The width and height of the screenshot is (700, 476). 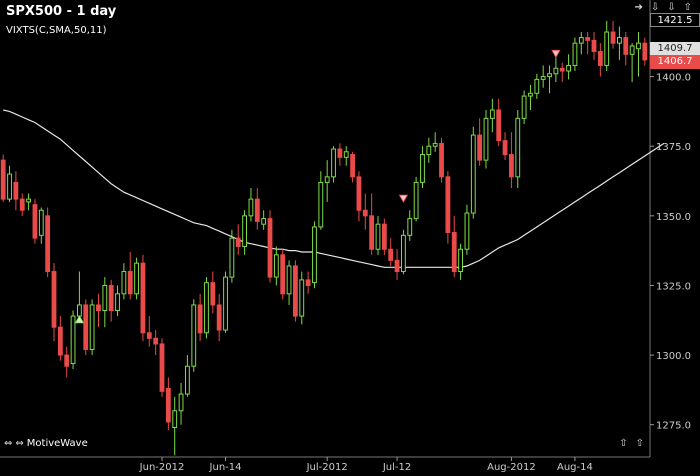 I want to click on scroll-up-icon: ⇧, so click(x=688, y=7).